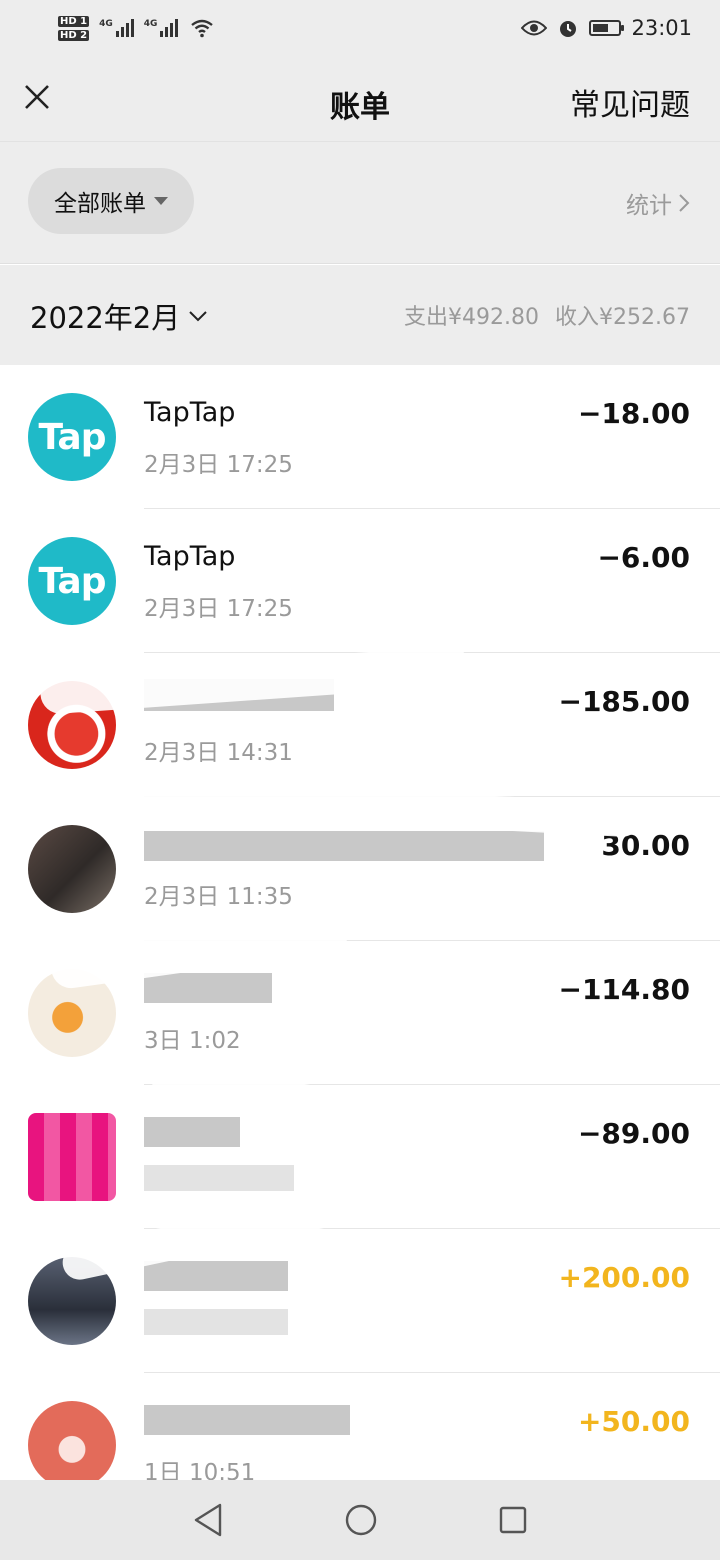 The image size is (720, 1560). Describe the element at coordinates (116, 28) in the screenshot. I see `signal-icon-1: 4G` at that location.